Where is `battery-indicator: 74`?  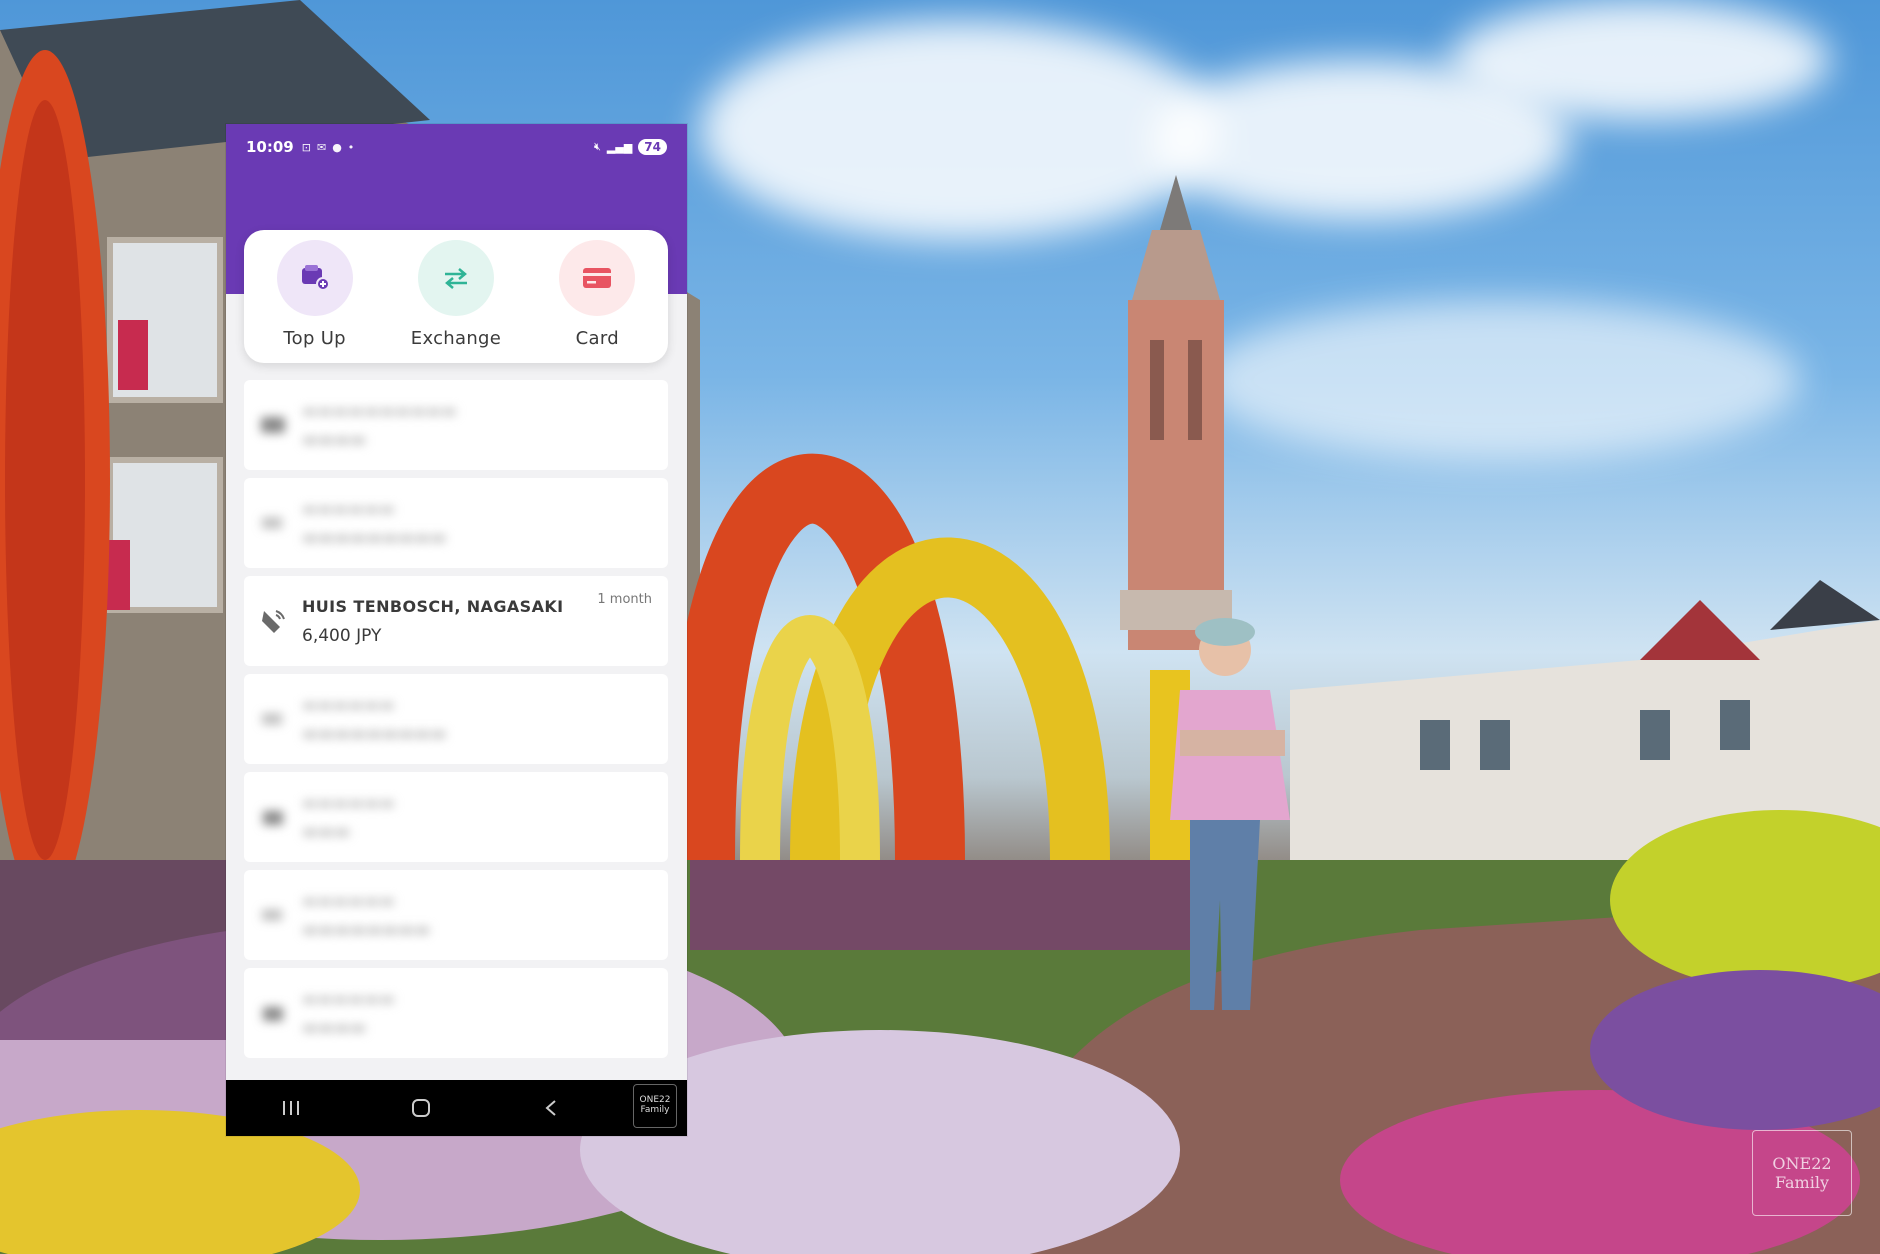
battery-indicator: 74 is located at coordinates (652, 147).